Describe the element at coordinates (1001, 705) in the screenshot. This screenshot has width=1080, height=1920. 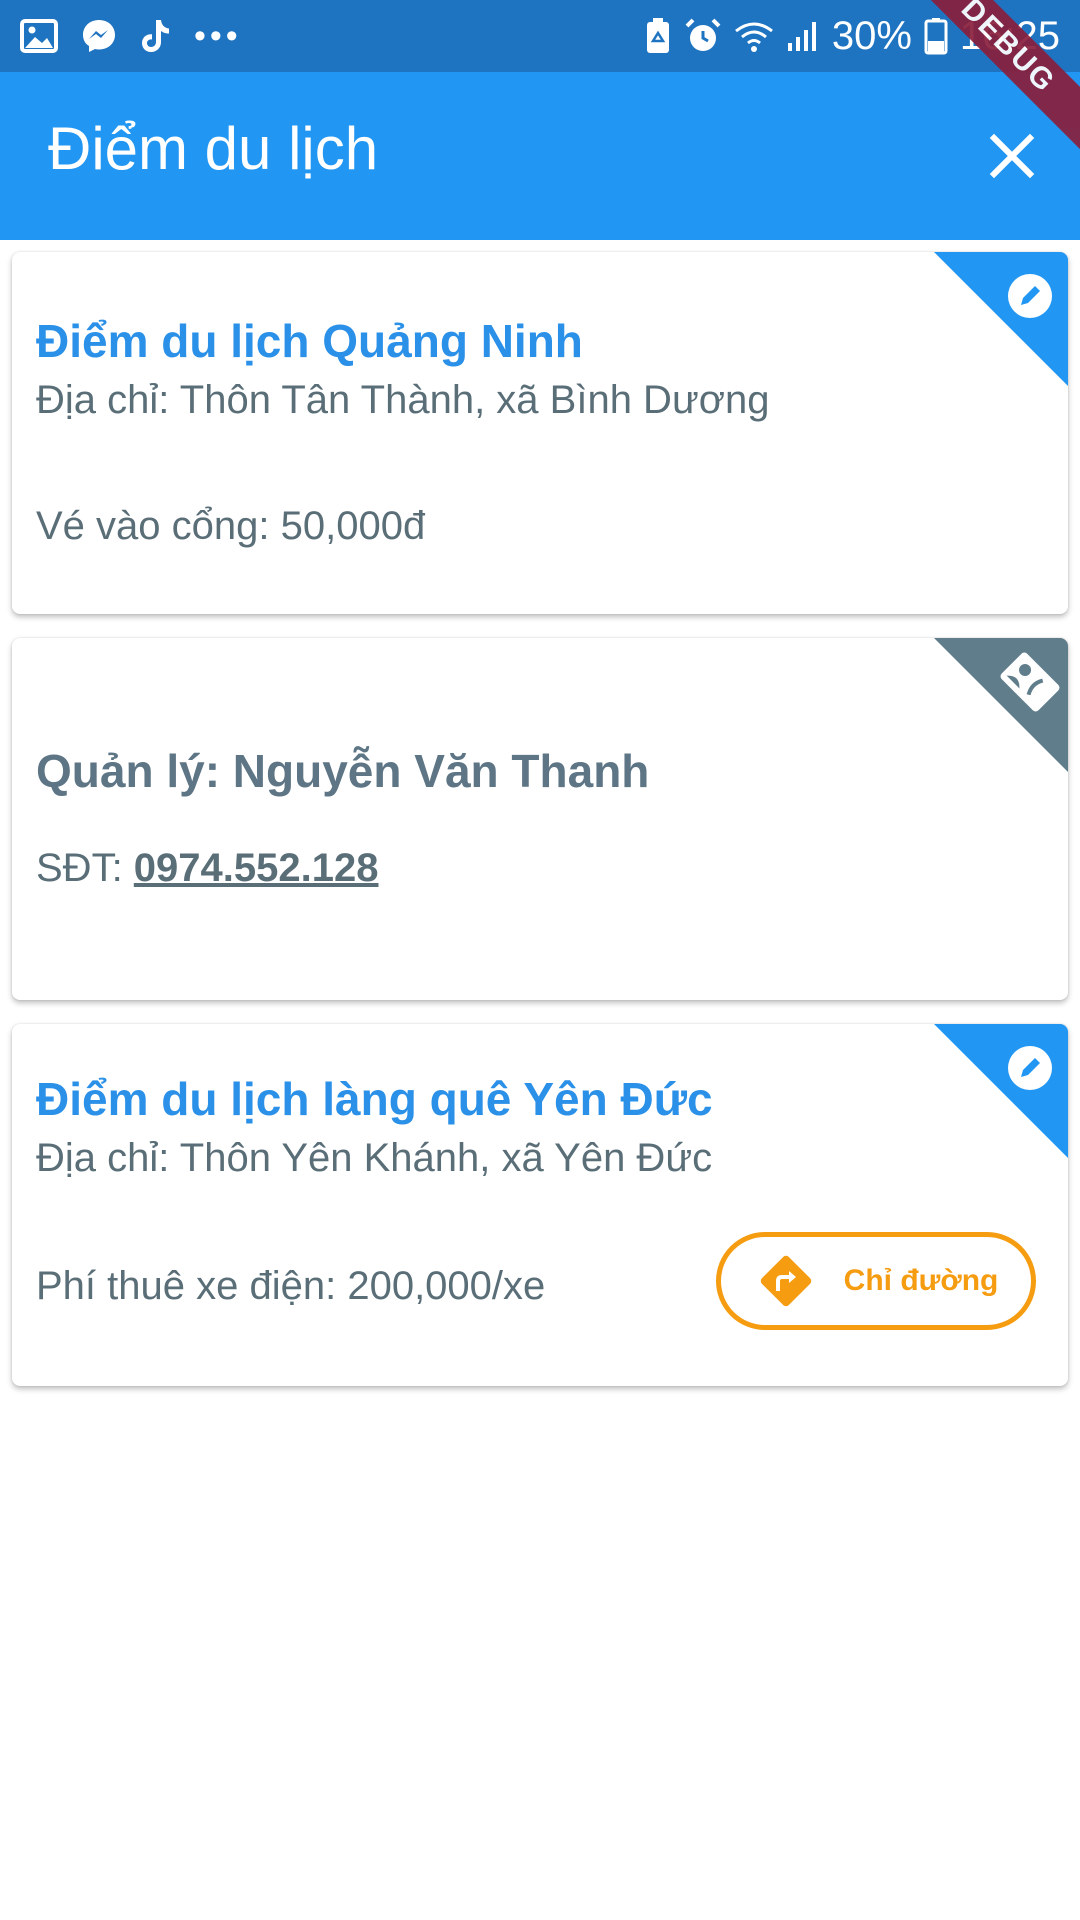
I see `card-contact-corner` at that location.